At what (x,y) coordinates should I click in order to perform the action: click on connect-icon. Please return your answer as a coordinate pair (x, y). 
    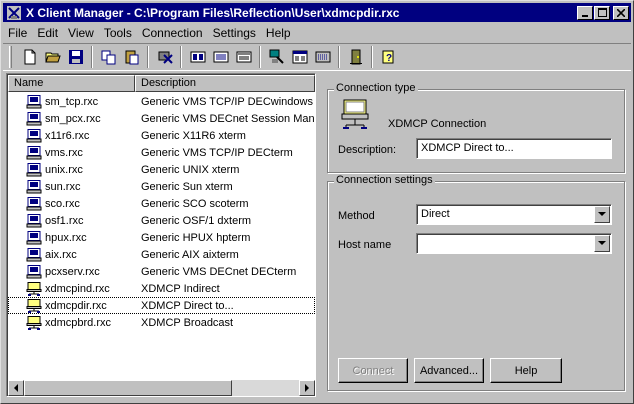
    Looking at the image, I should click on (276, 56).